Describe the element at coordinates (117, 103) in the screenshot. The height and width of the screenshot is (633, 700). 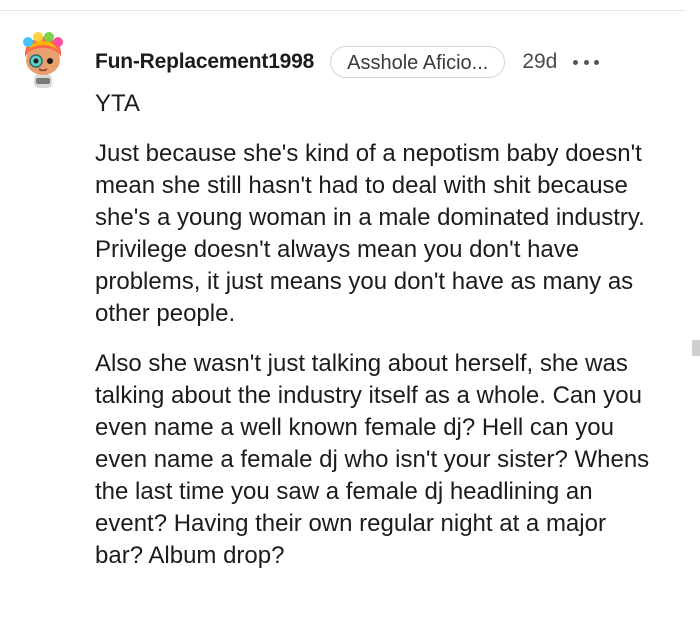
I see `comment-paragraph-verdict: YTA` at that location.